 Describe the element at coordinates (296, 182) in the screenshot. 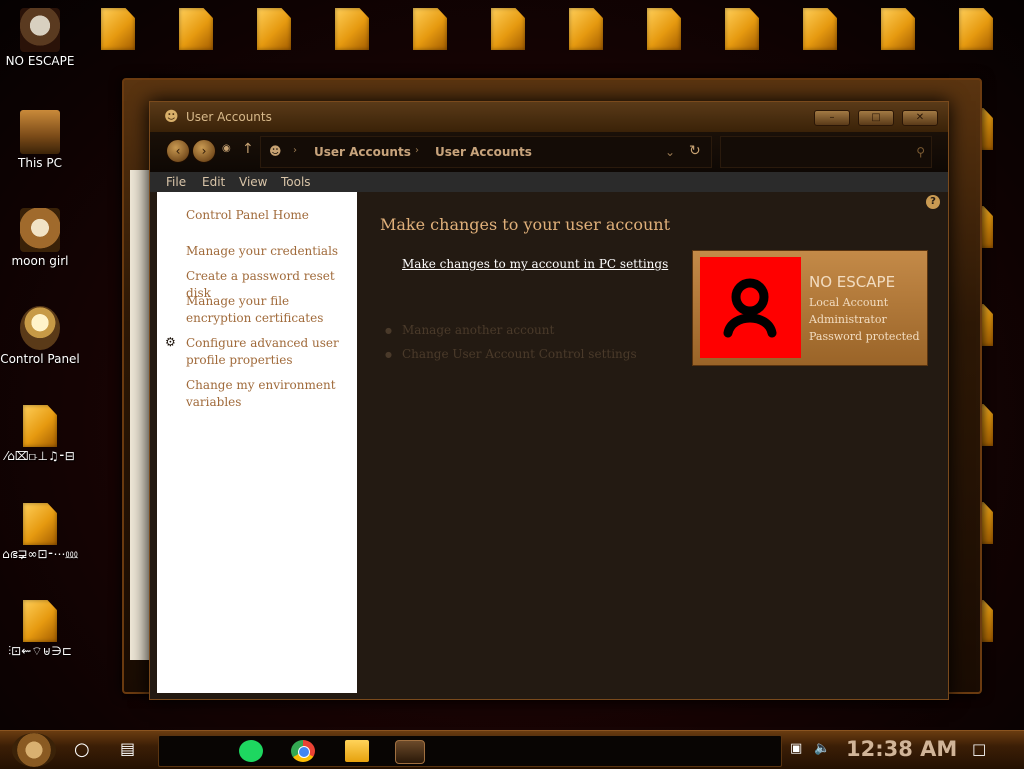

I see `menu-tools: Tools` at that location.